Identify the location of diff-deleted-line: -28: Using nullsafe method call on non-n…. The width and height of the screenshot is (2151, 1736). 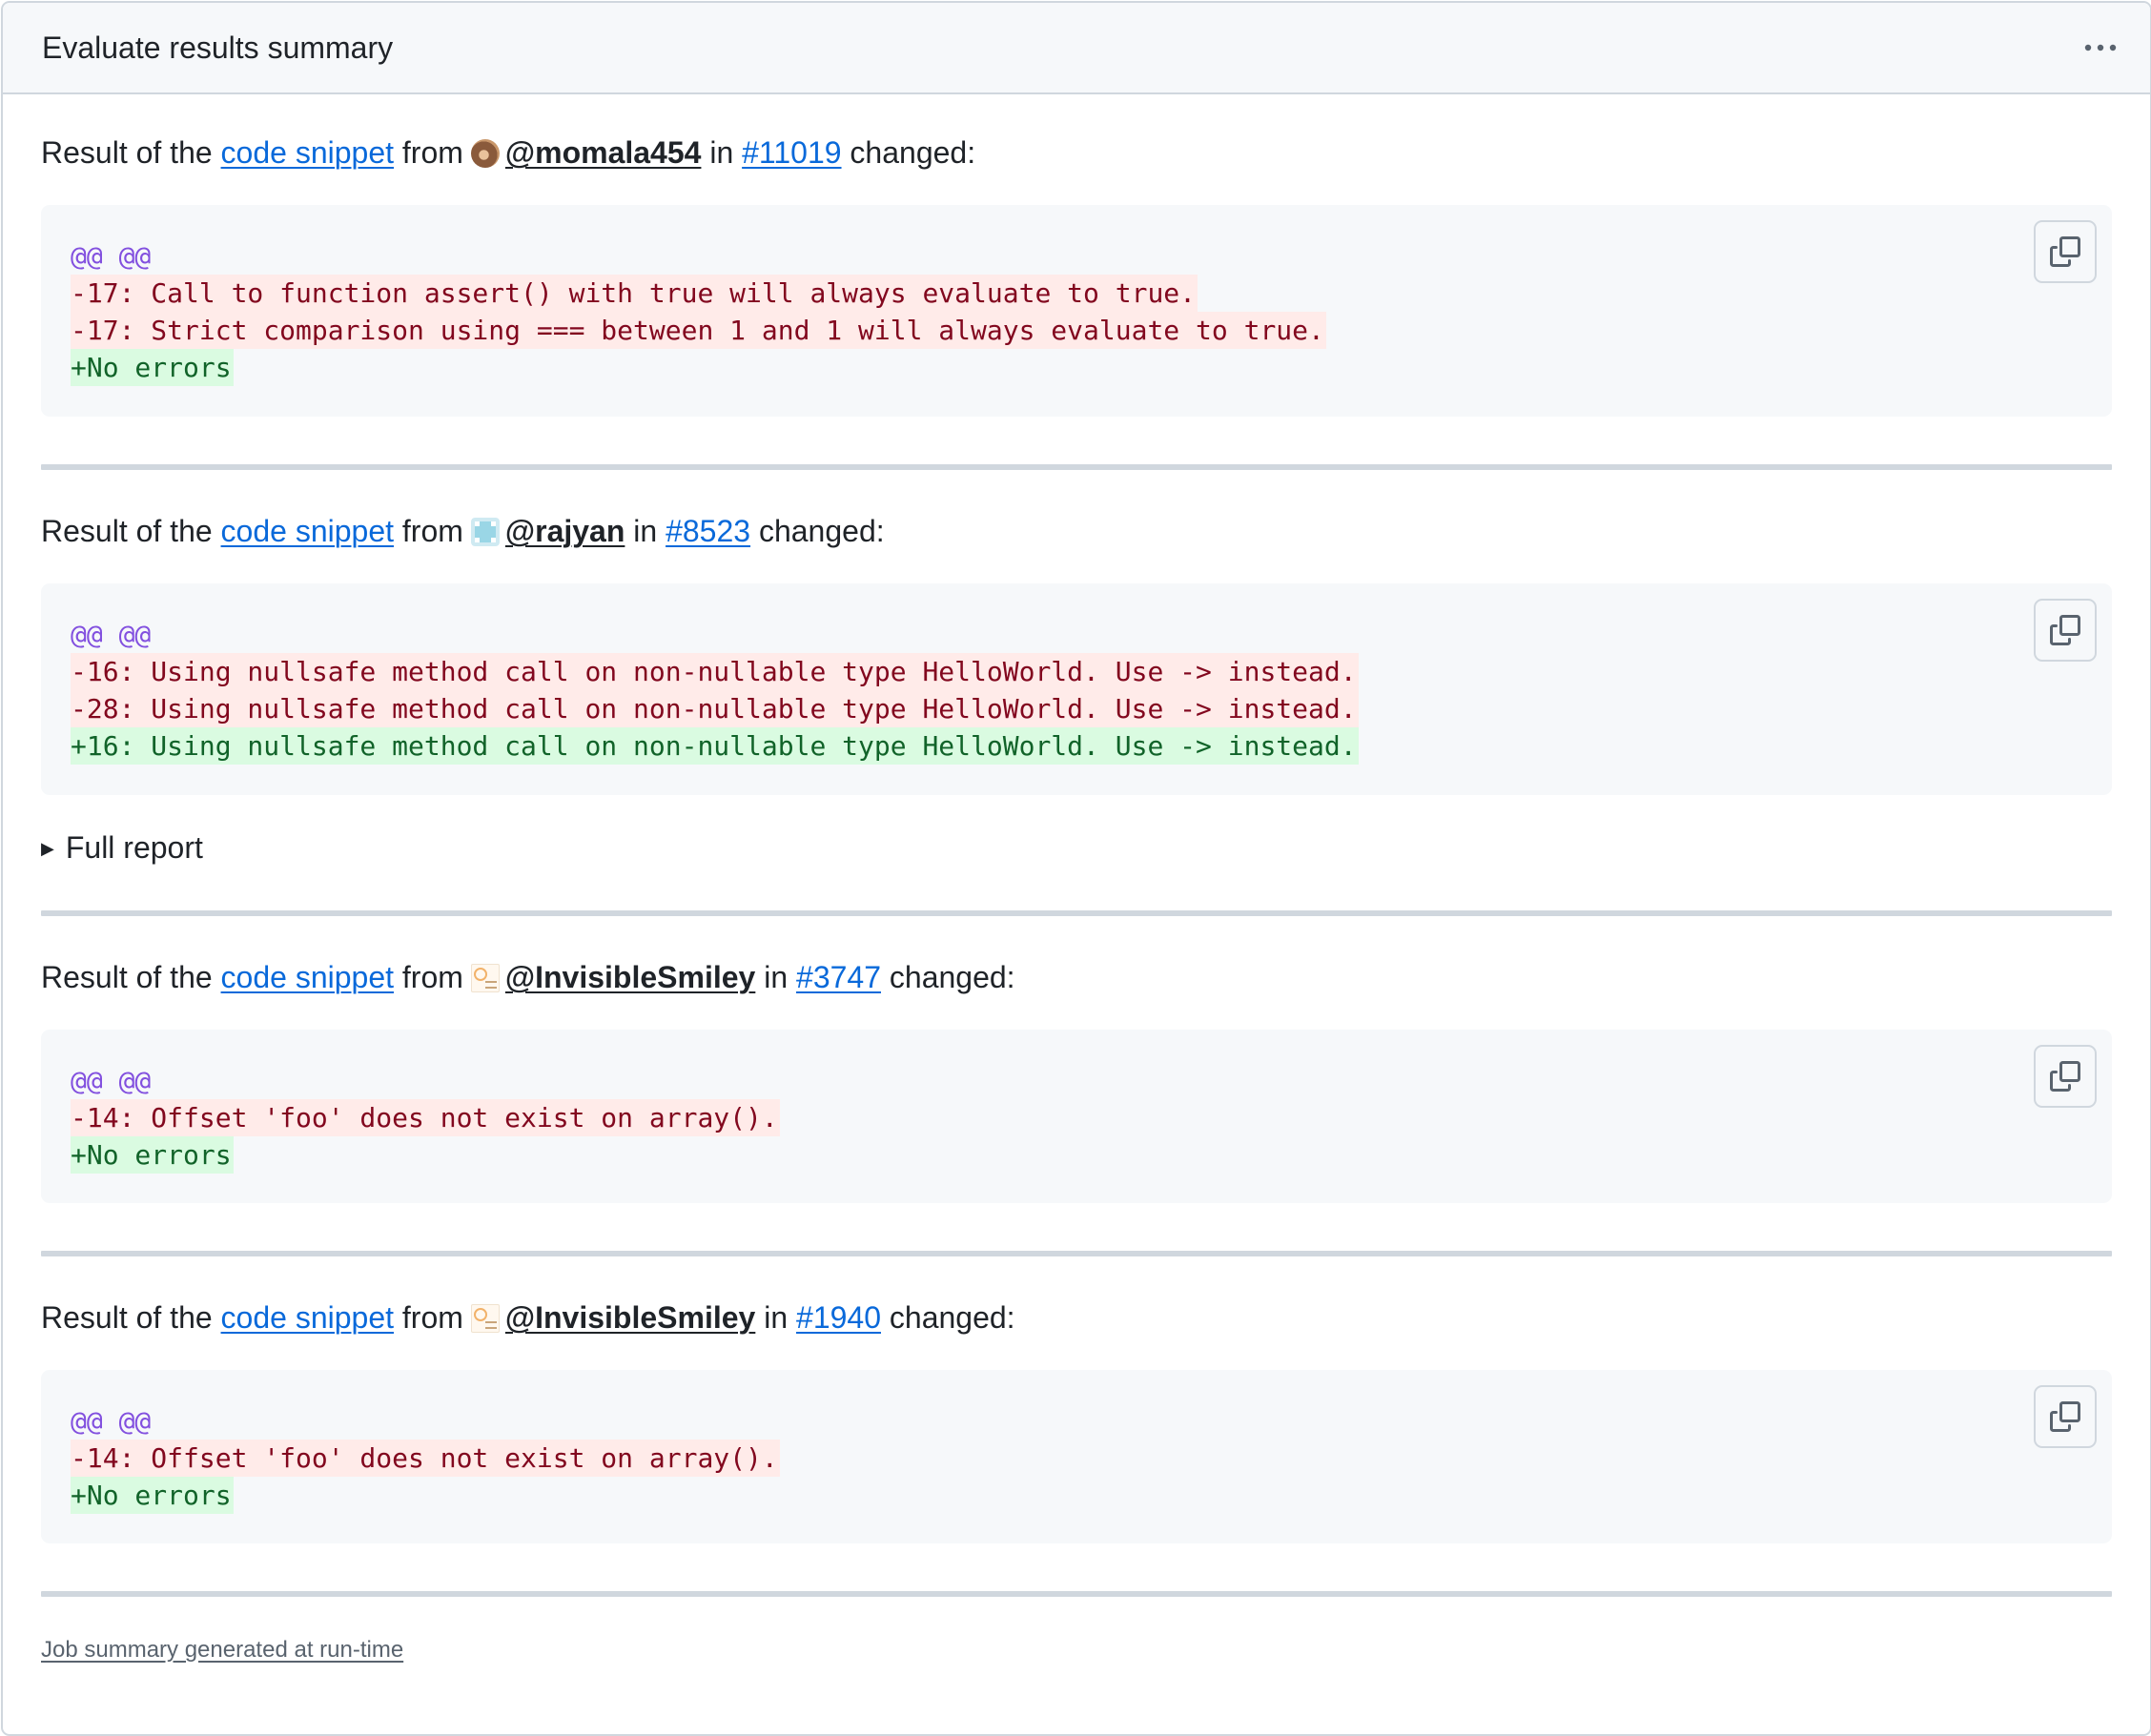
(1076, 708).